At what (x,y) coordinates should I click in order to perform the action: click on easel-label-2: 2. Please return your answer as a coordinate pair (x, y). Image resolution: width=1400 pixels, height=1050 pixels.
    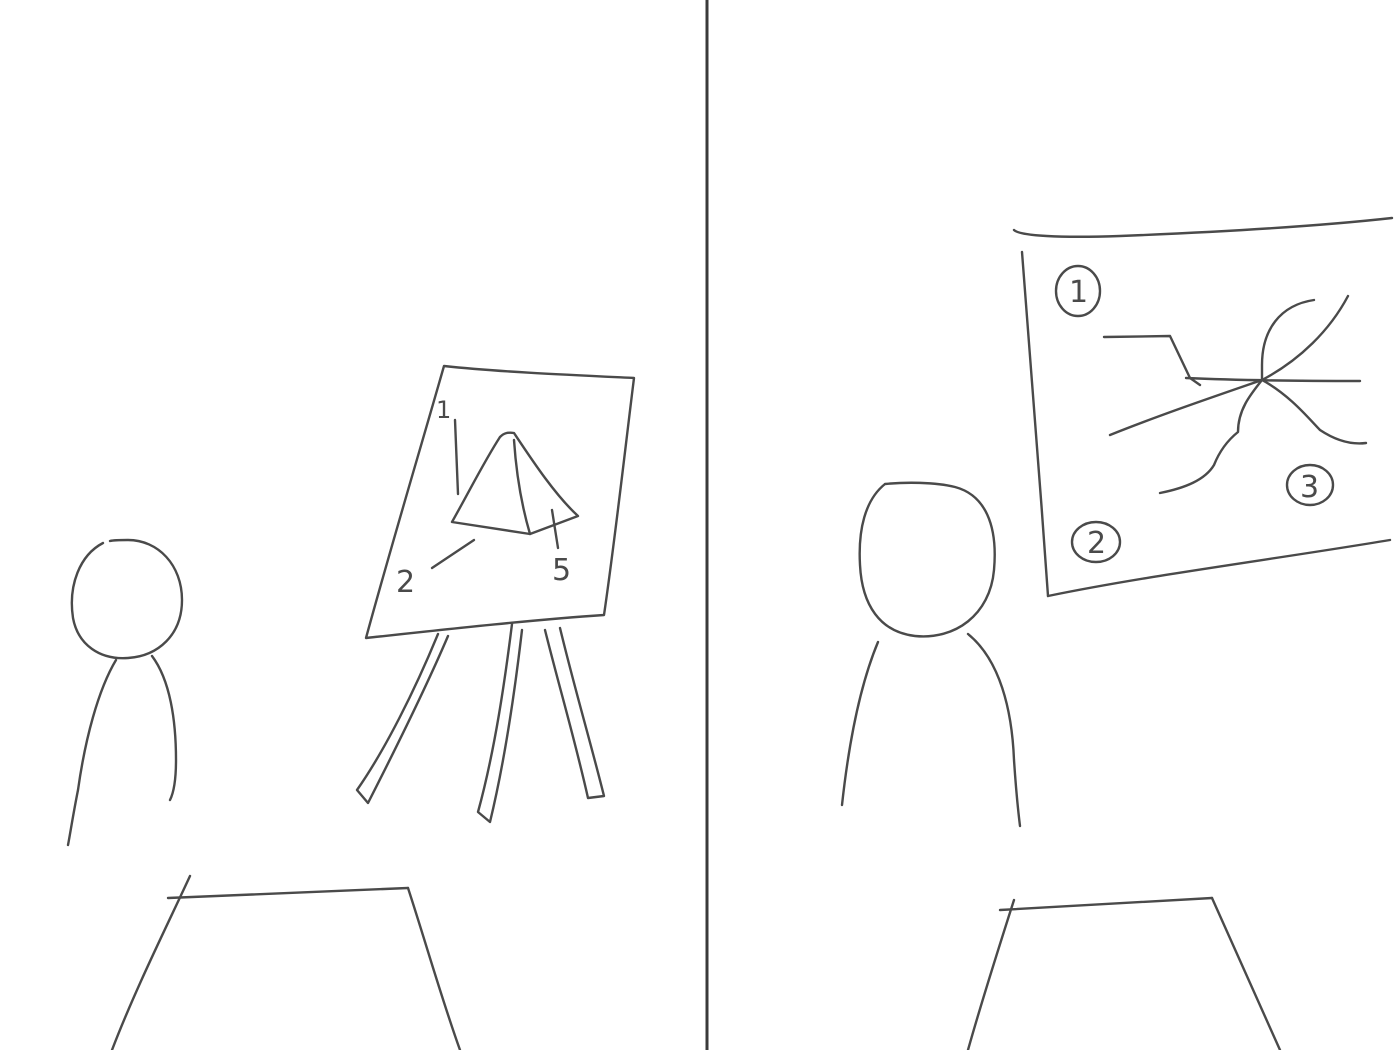
    Looking at the image, I should click on (405, 582).